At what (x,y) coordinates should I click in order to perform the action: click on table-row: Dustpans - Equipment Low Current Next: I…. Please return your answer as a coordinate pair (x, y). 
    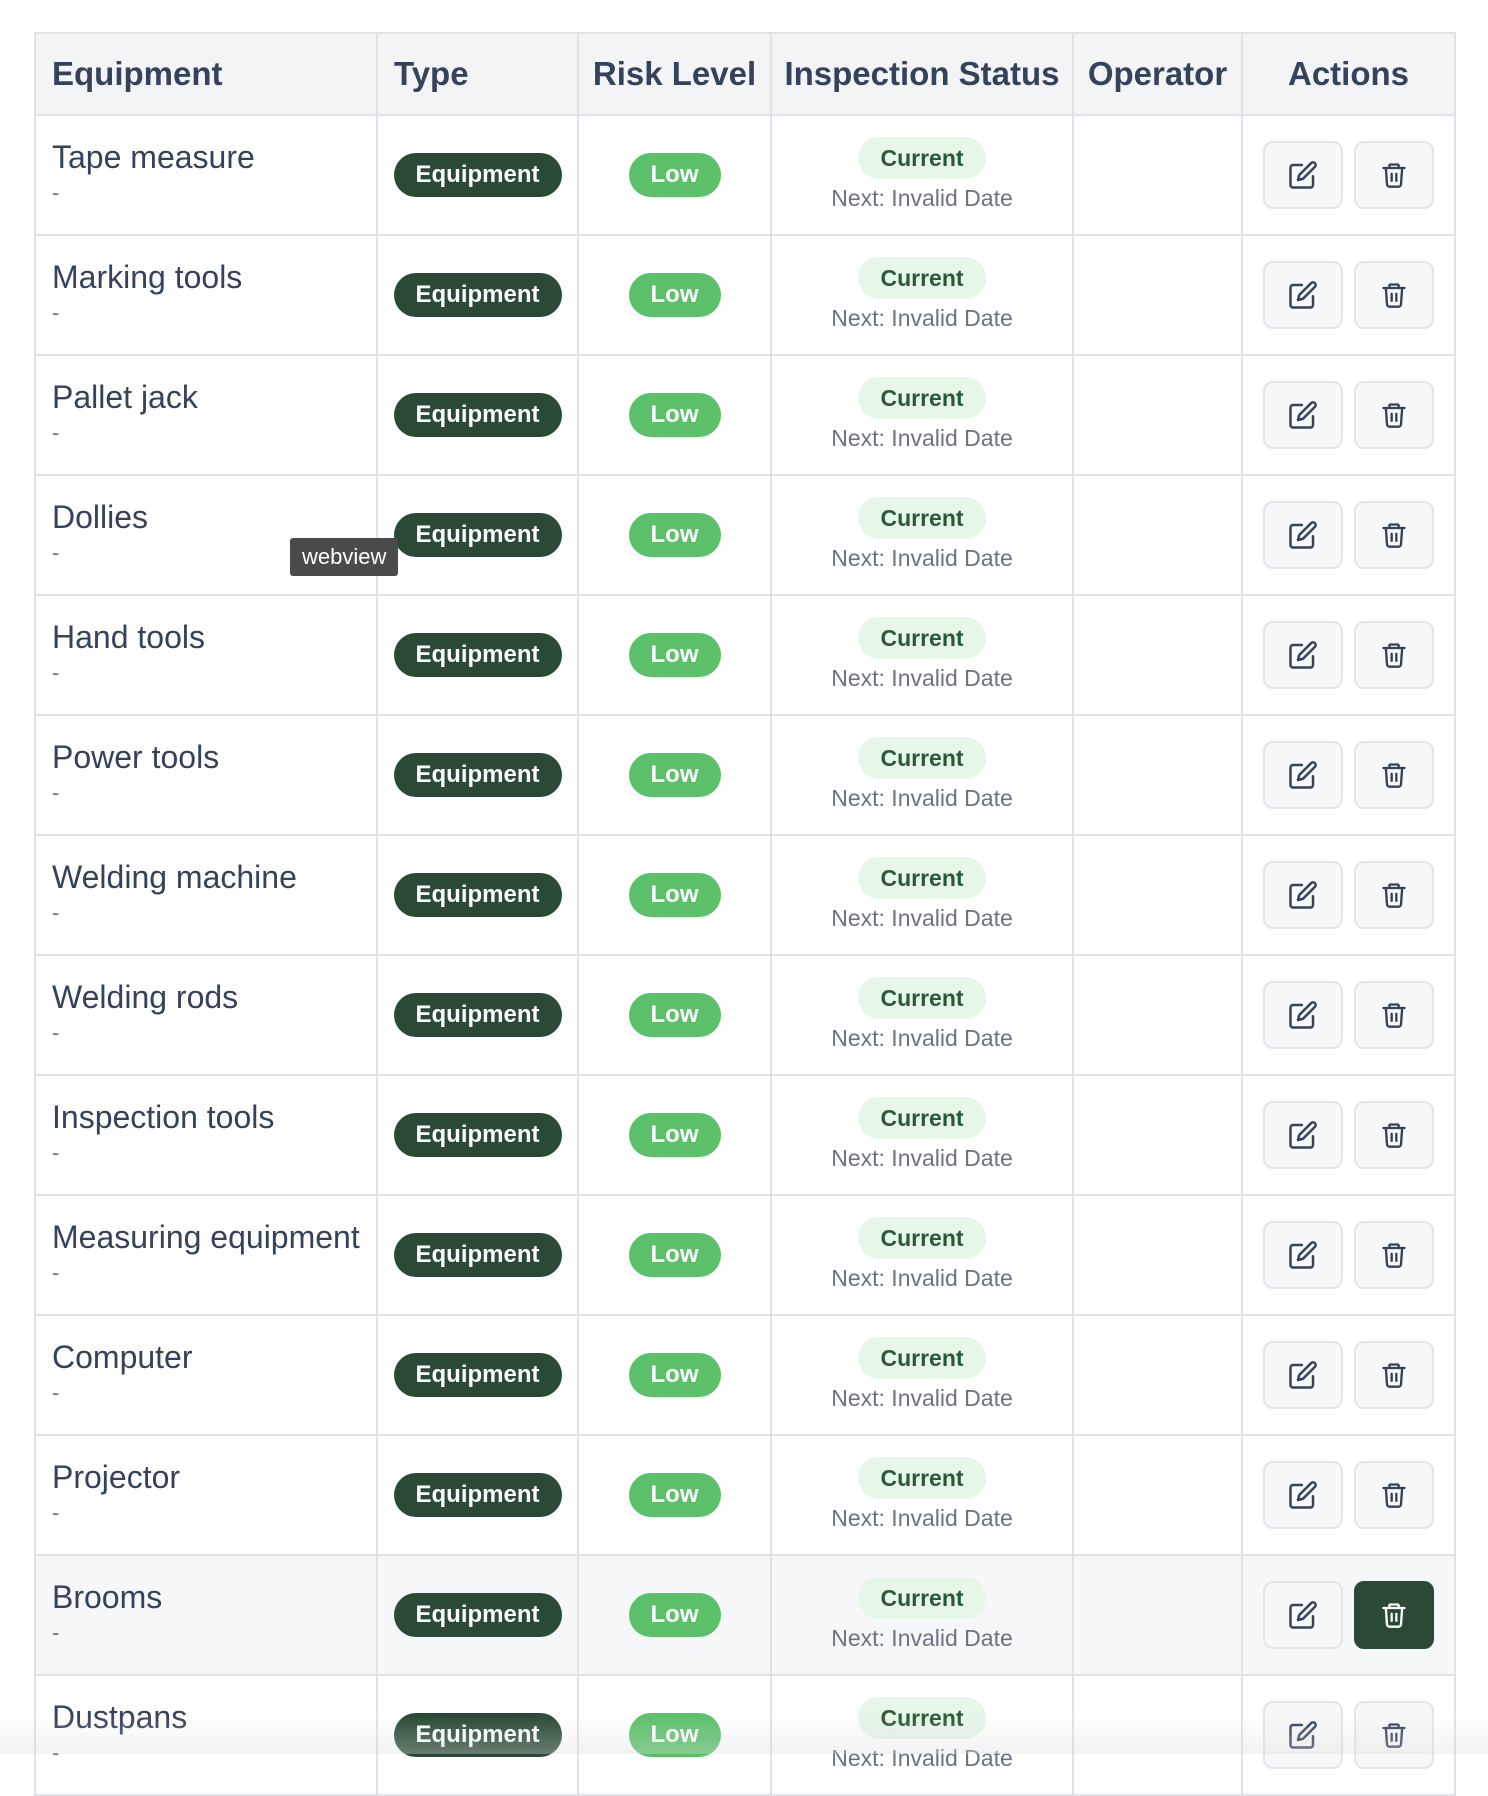
    Looking at the image, I should click on (745, 1735).